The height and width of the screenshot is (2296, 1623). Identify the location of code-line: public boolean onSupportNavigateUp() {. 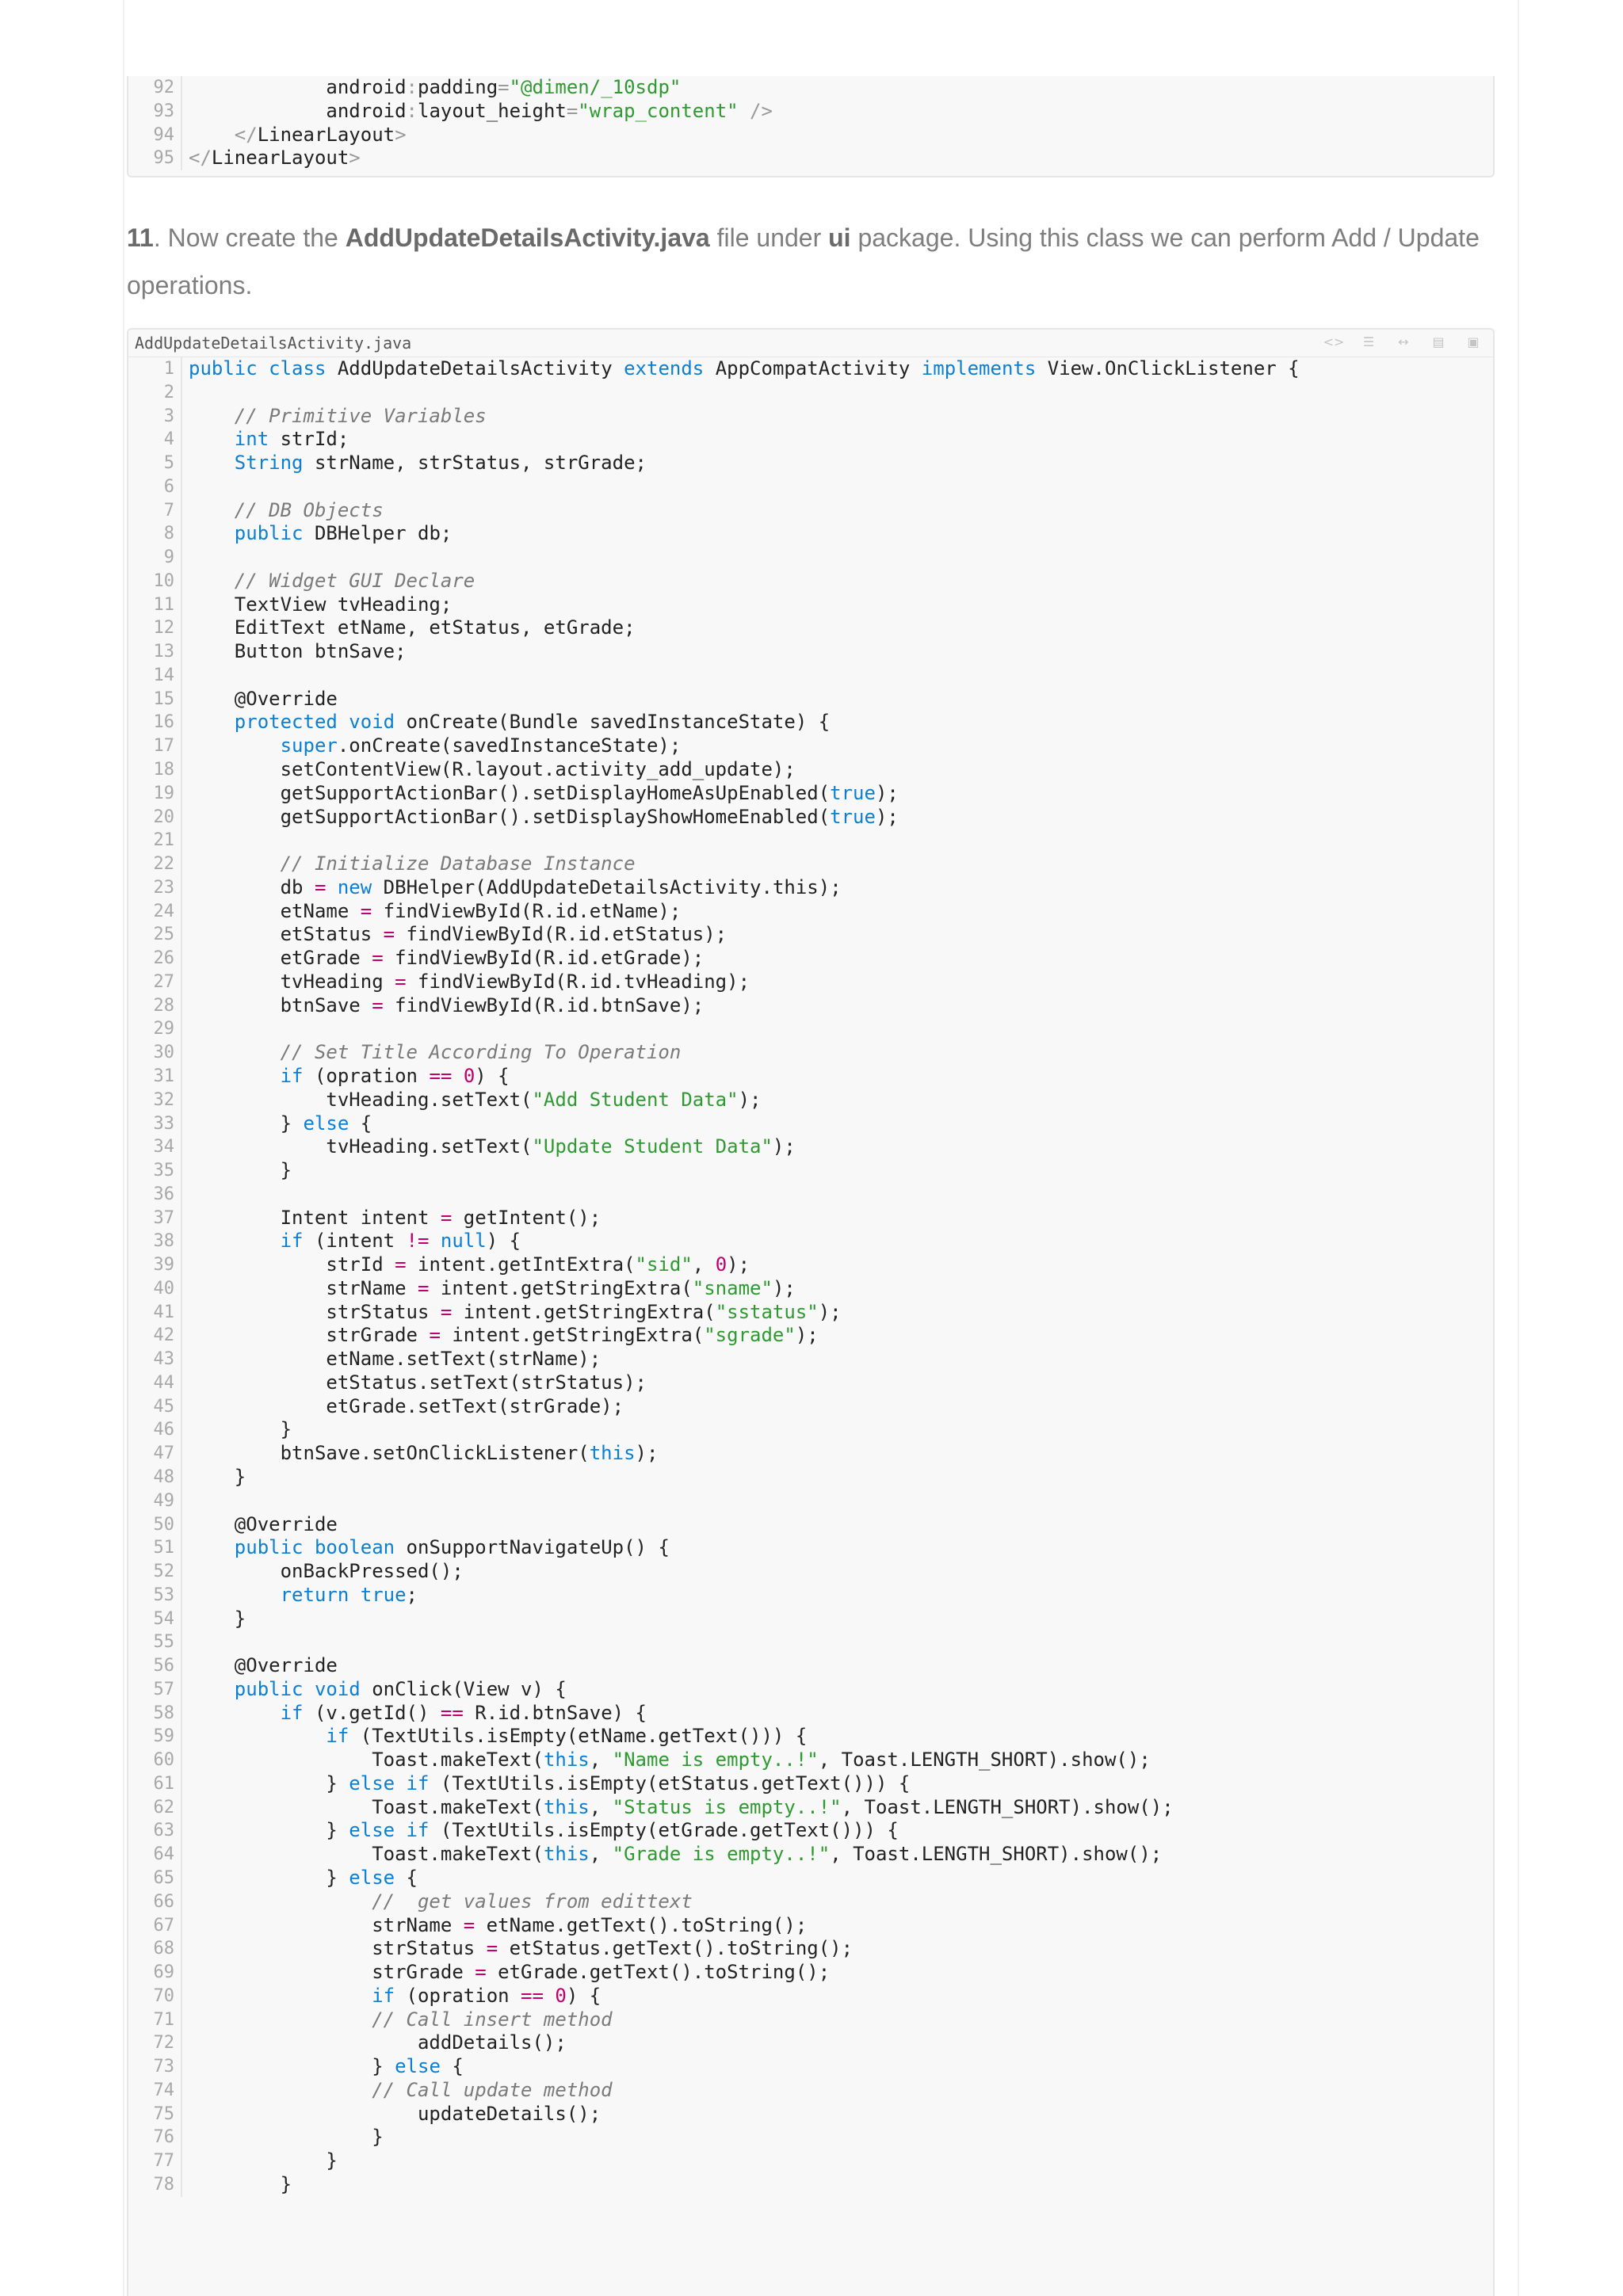
(841, 1548).